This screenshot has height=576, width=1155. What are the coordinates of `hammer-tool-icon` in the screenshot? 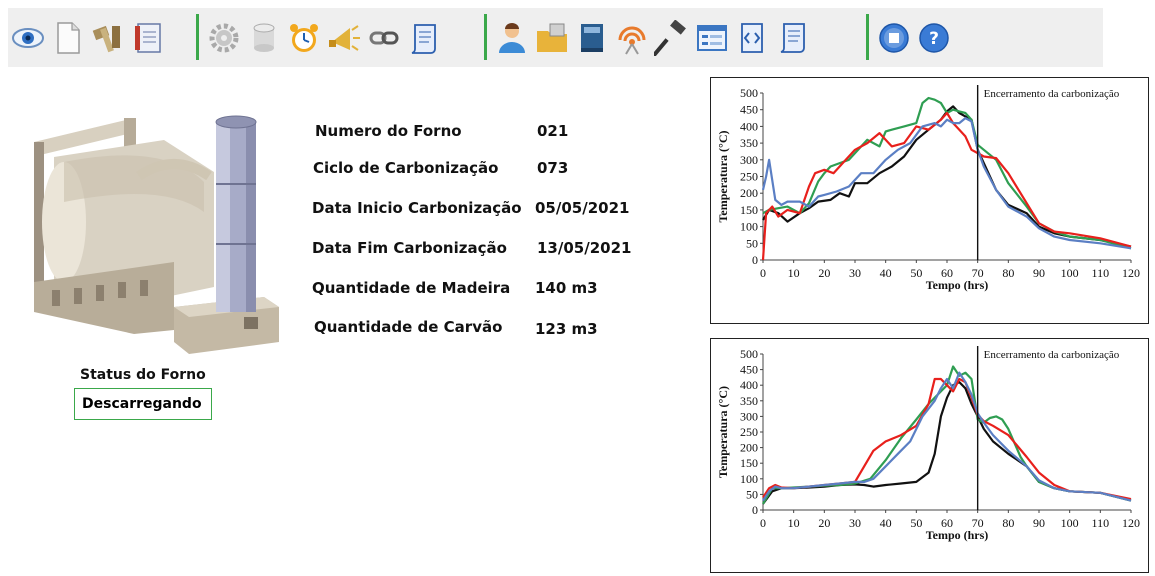 It's located at (108, 38).